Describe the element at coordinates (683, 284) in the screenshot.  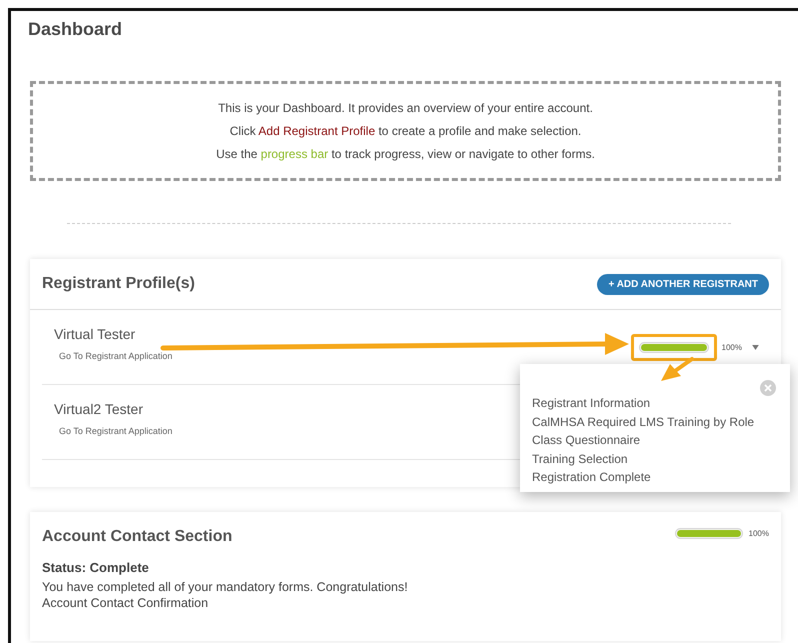
I see `add-registrant-button: + ADD ANOTHER REGISTRANT` at that location.